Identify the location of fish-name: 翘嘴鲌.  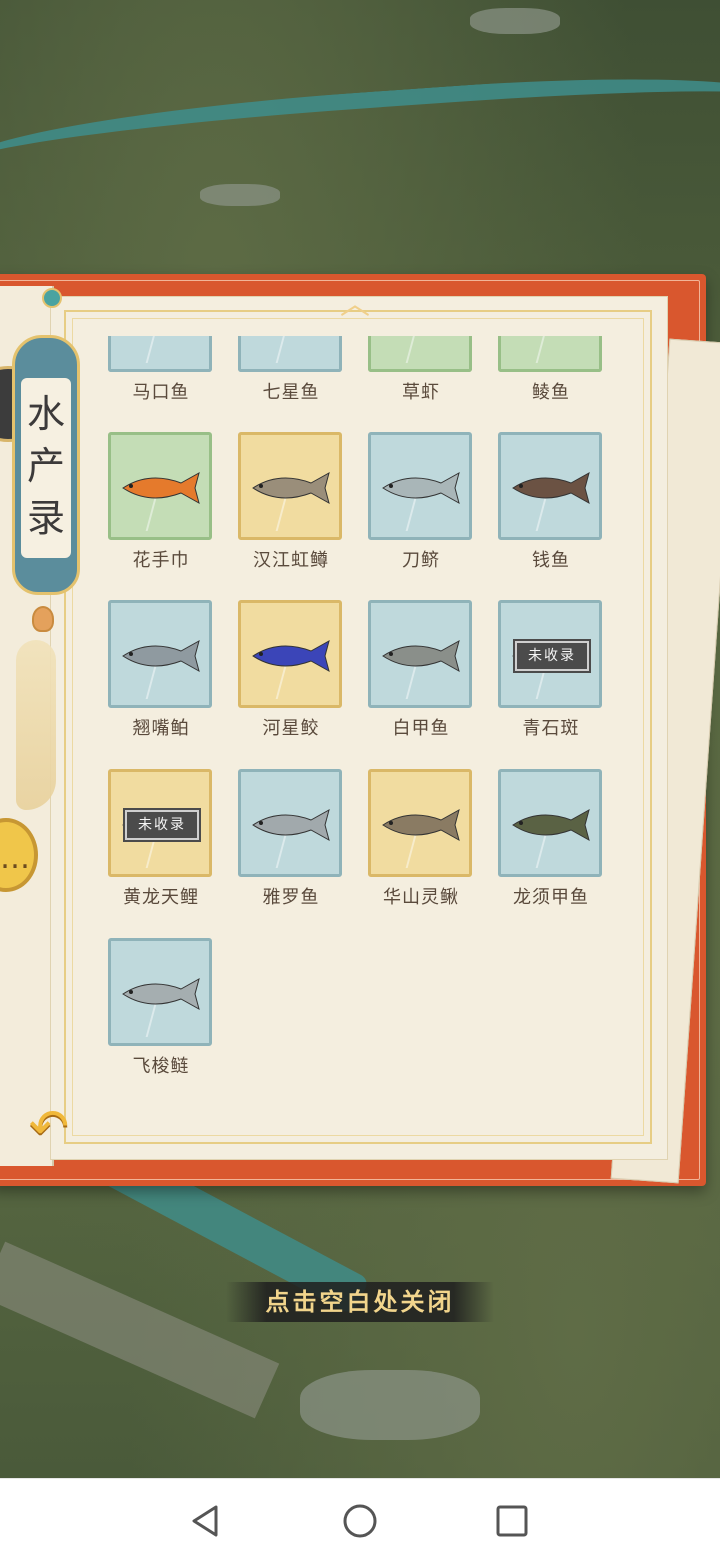
(161, 728).